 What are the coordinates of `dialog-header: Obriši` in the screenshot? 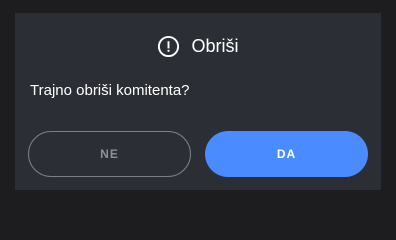 It's located at (198, 46).